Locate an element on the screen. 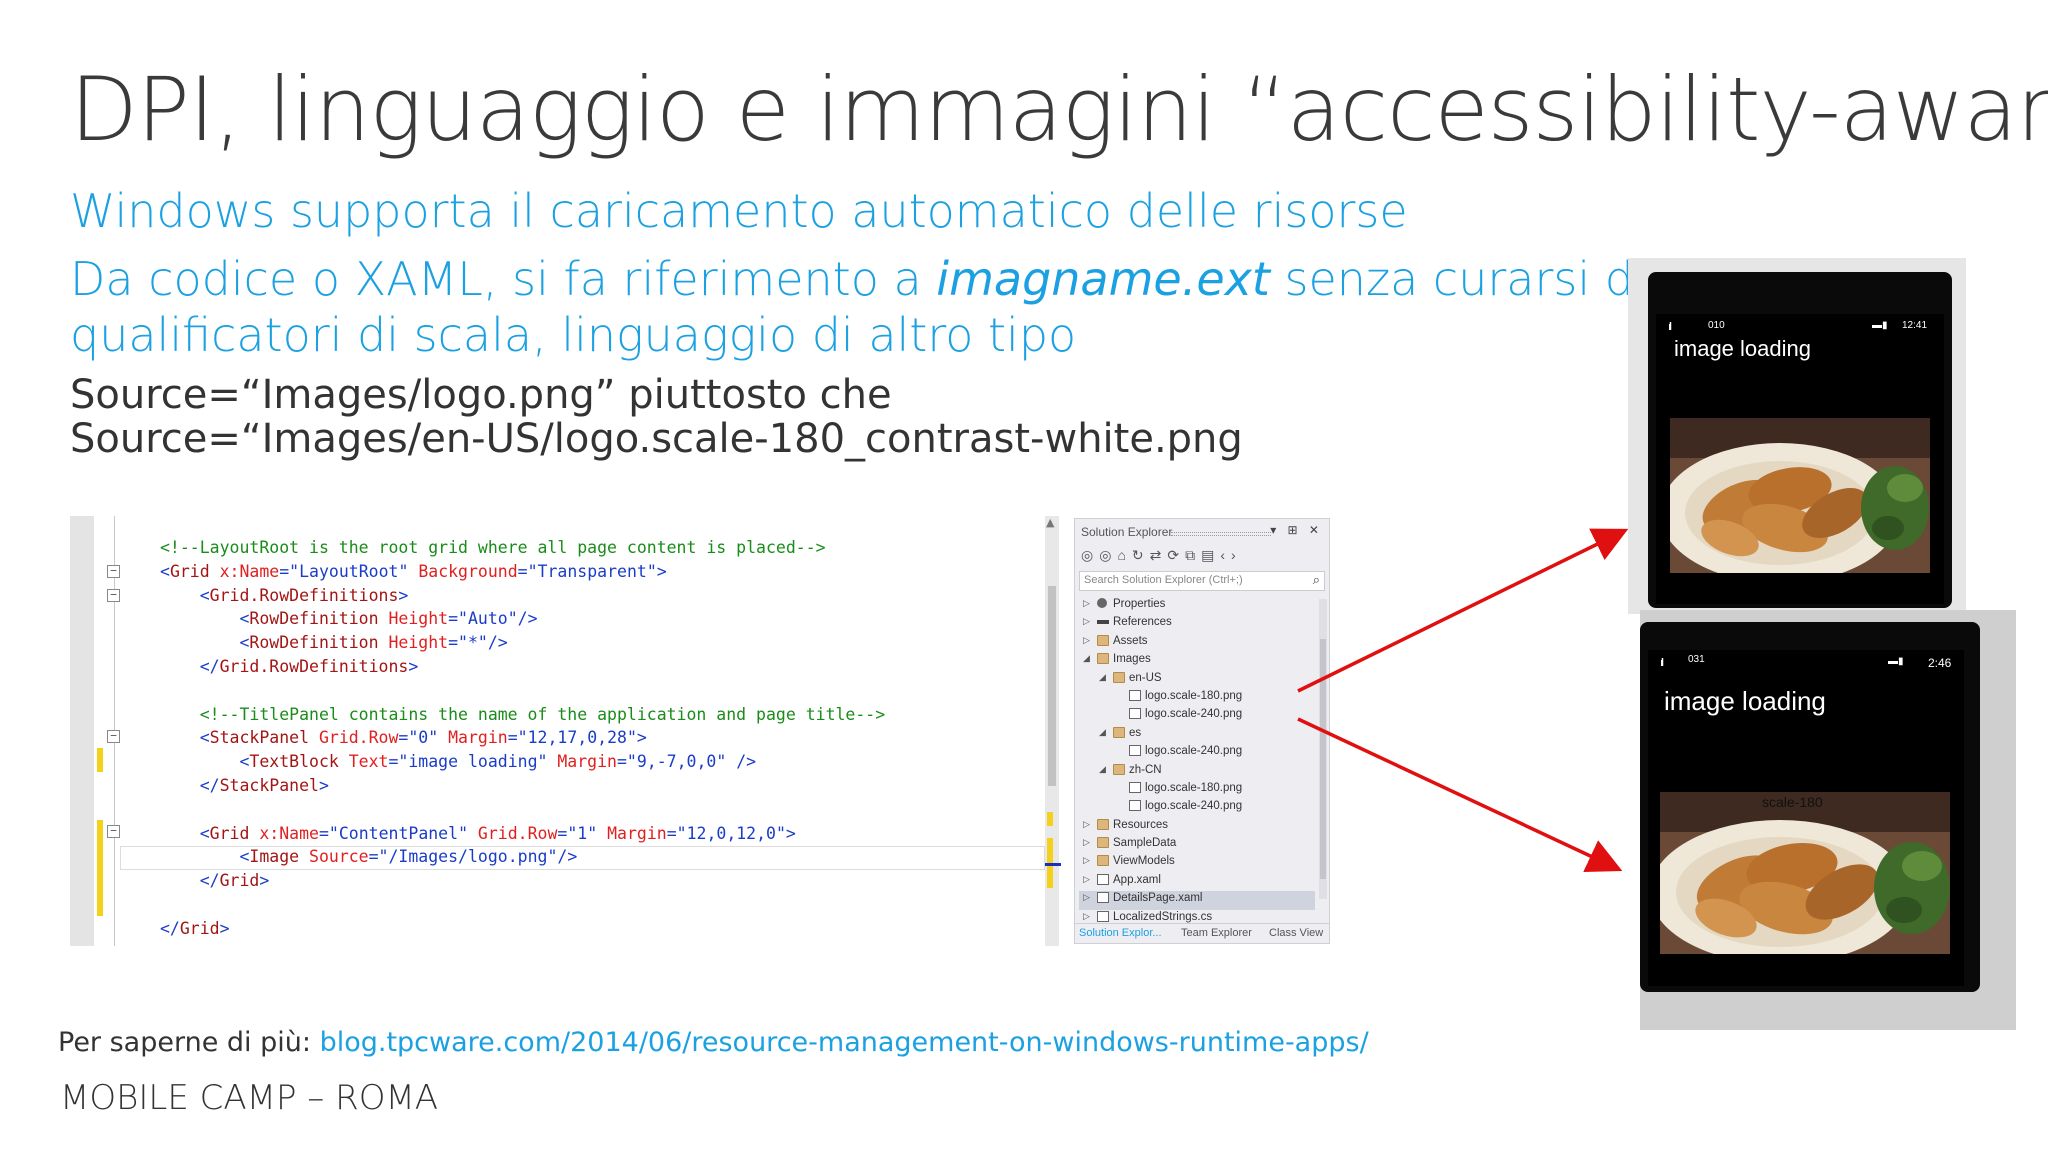  code-line: <Image Source="/Images/logo.png"/> is located at coordinates (522, 857).